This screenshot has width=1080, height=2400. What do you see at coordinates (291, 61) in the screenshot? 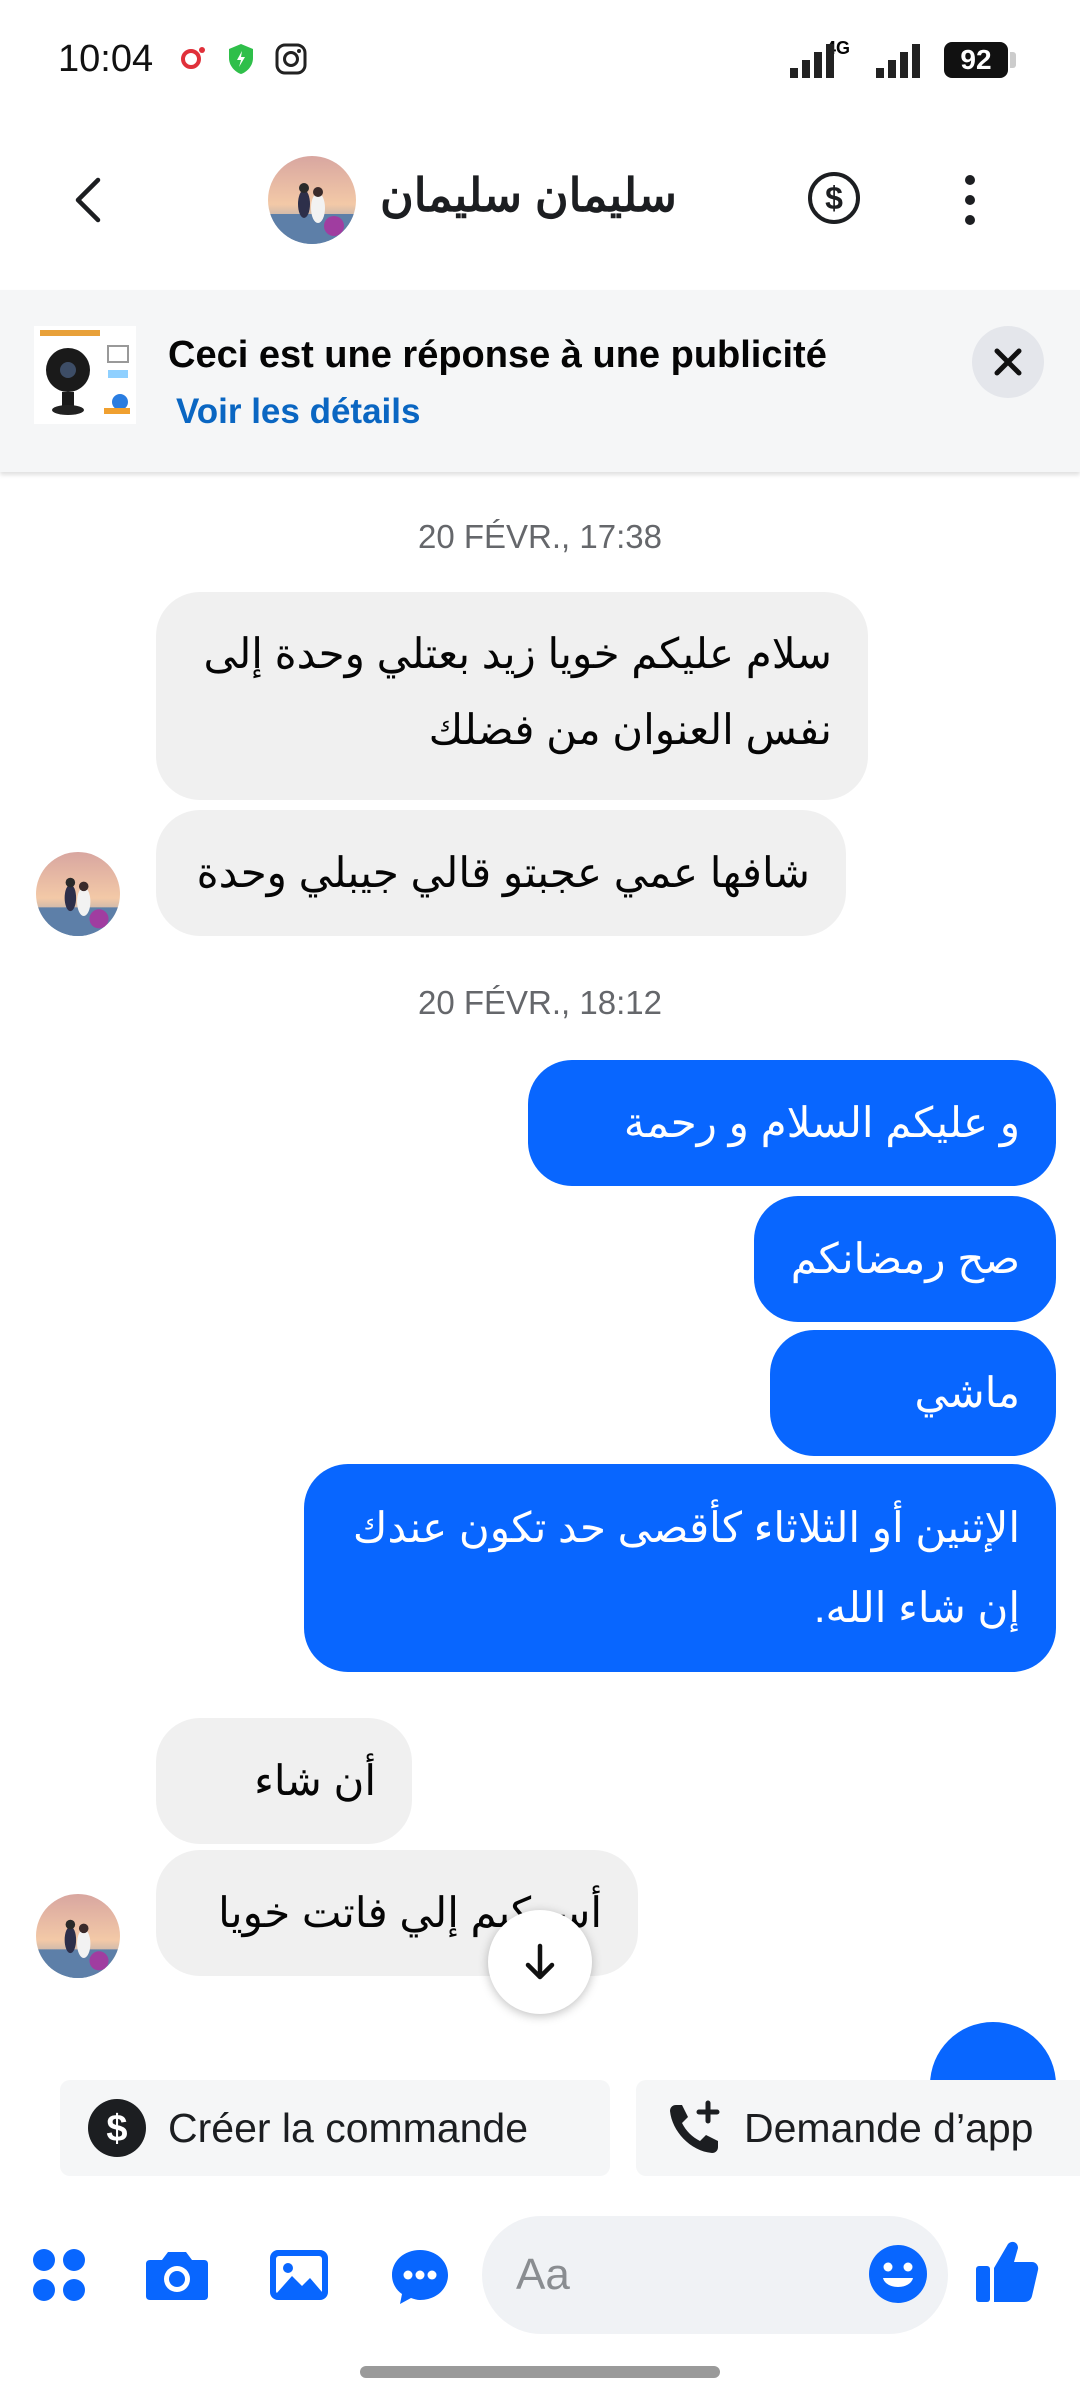
I see `instagram-icon` at bounding box center [291, 61].